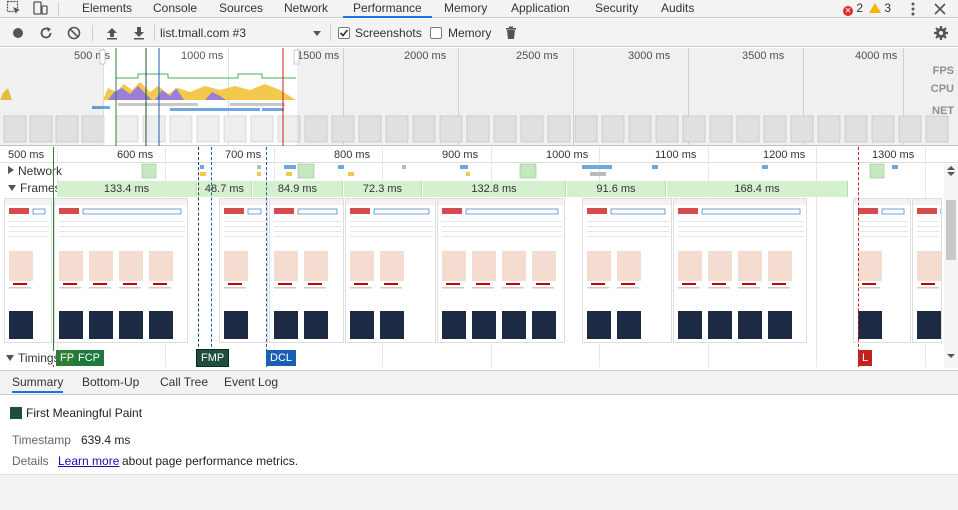 The height and width of the screenshot is (510, 958). What do you see at coordinates (210, 461) in the screenshot?
I see `details-text: about page performance metrics.` at bounding box center [210, 461].